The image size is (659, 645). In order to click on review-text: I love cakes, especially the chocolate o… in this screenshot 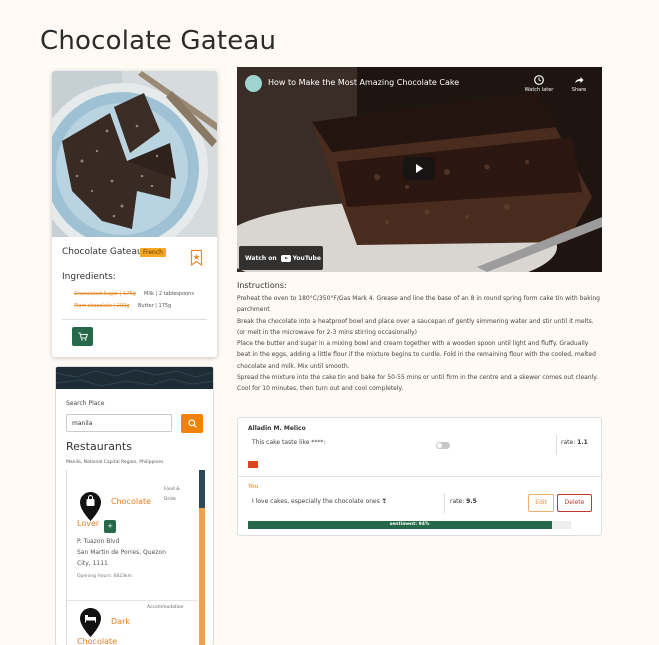, I will do `click(319, 501)`.